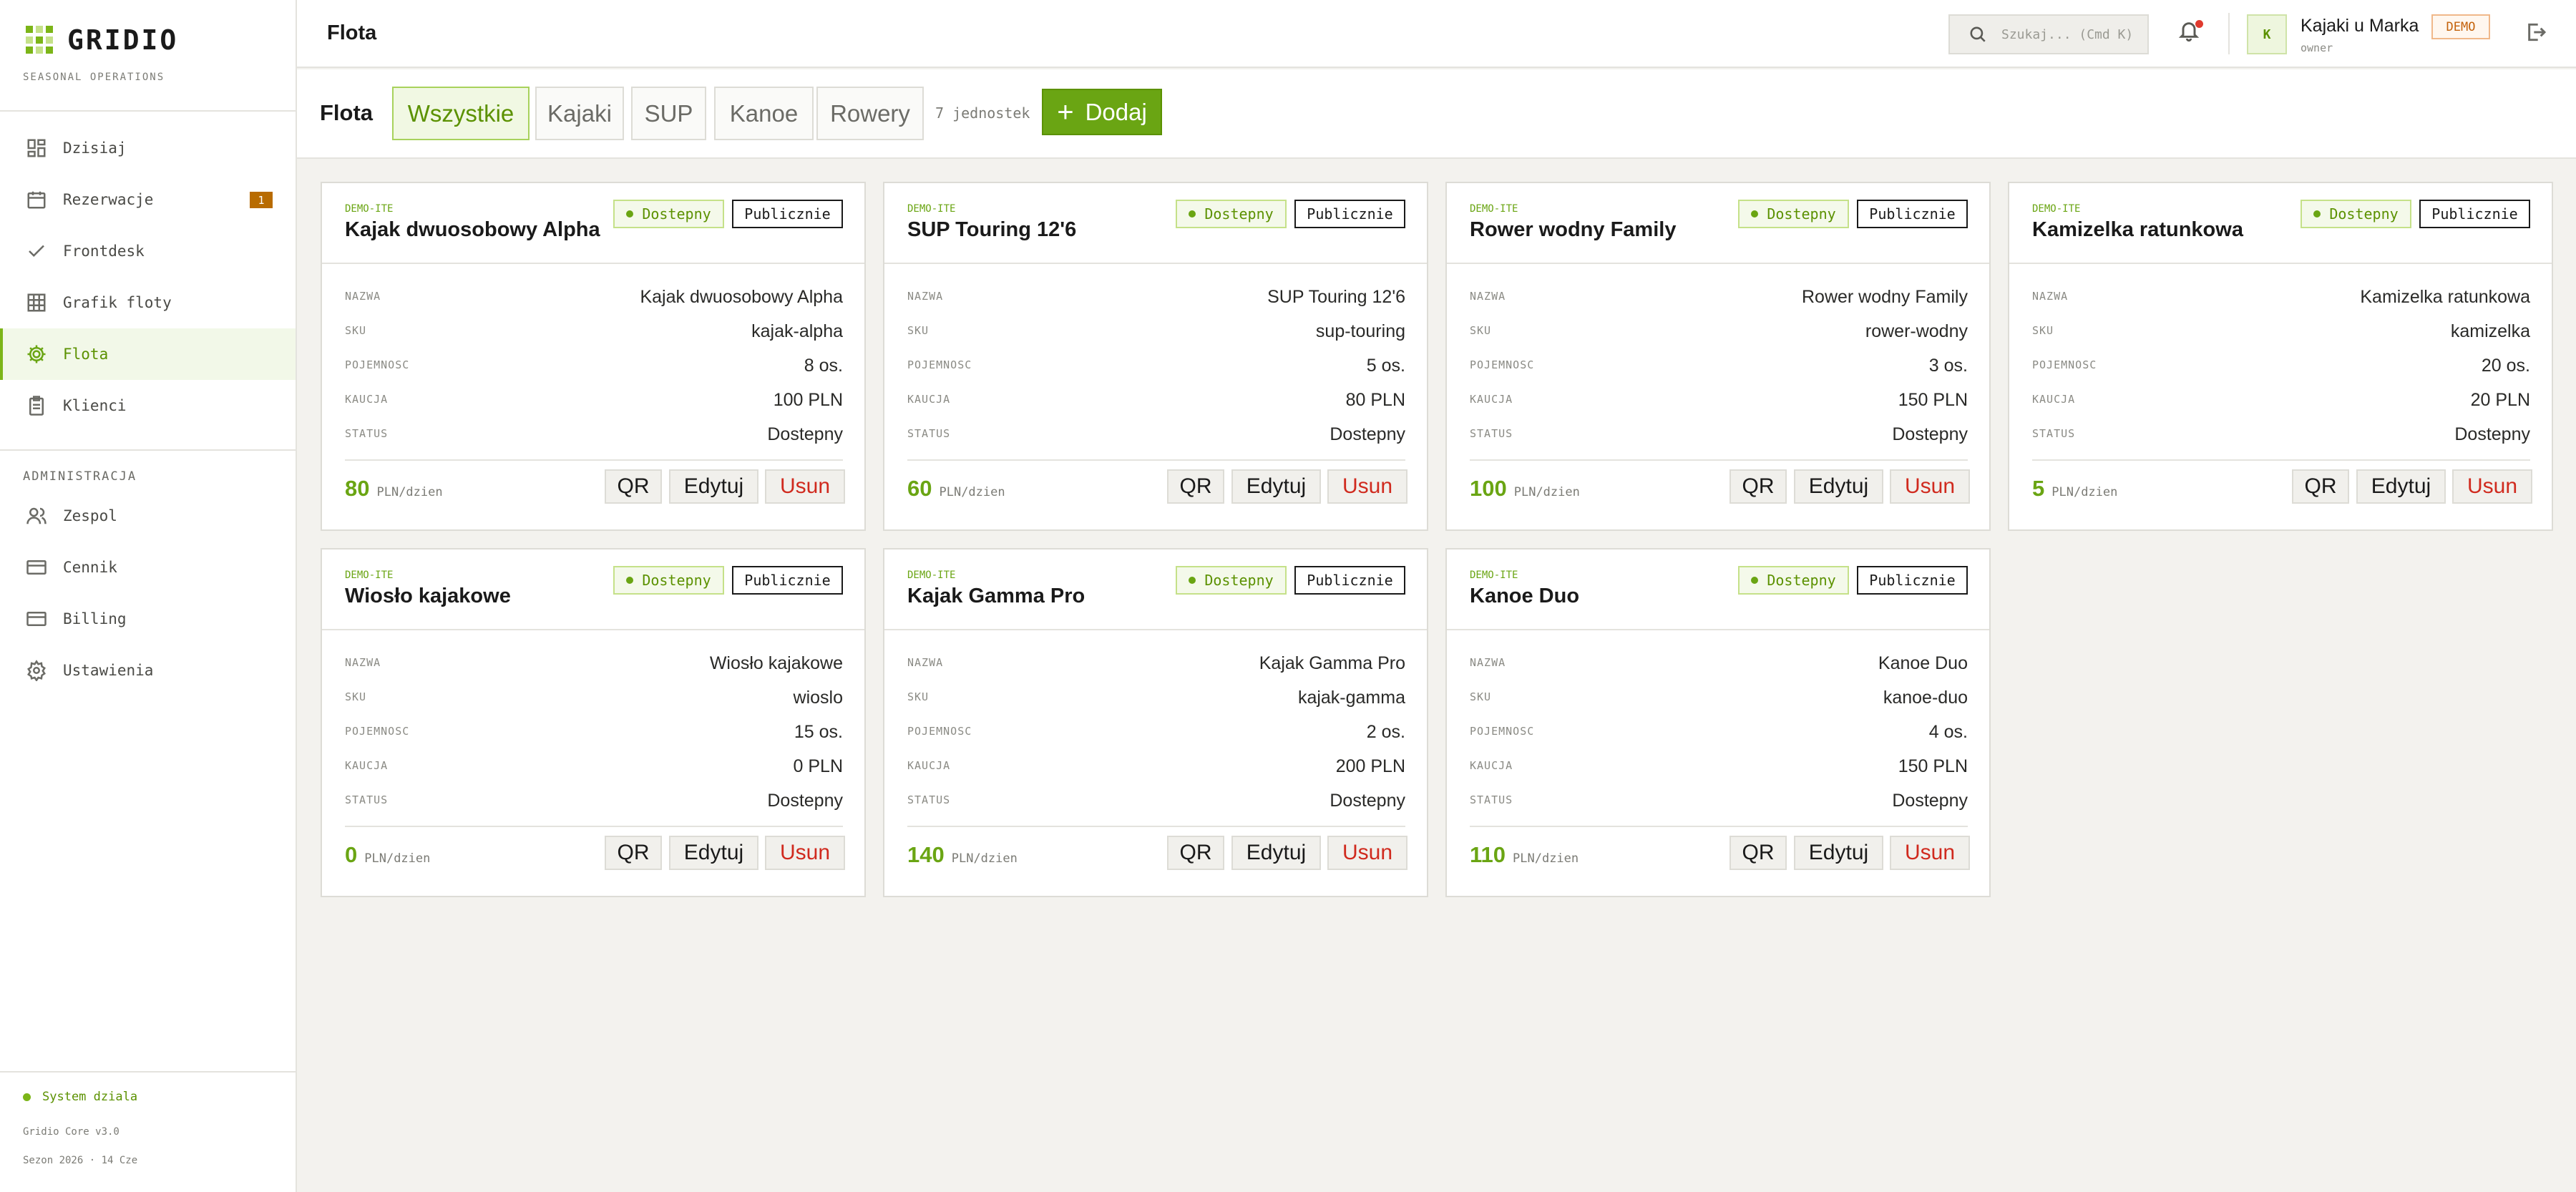 This screenshot has height=1192, width=2576. Describe the element at coordinates (1065, 112) in the screenshot. I see `plus-icon: +` at that location.